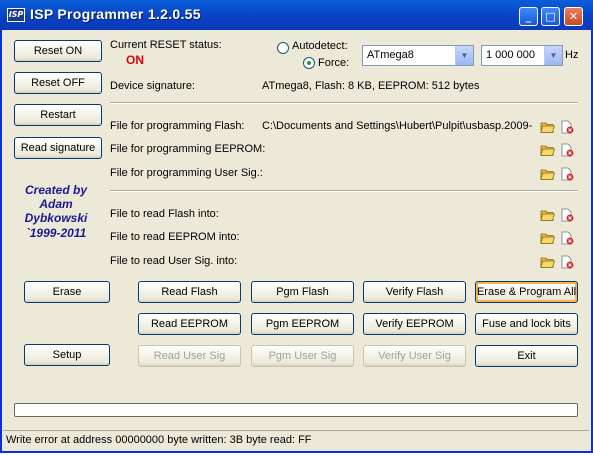 The height and width of the screenshot is (455, 593). What do you see at coordinates (67, 355) in the screenshot?
I see `setup-button: Setup` at bounding box center [67, 355].